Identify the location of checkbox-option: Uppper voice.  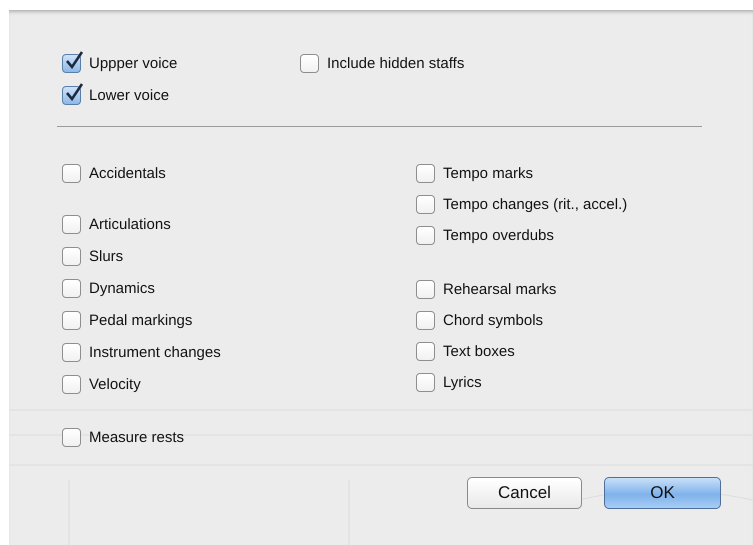
(181, 63).